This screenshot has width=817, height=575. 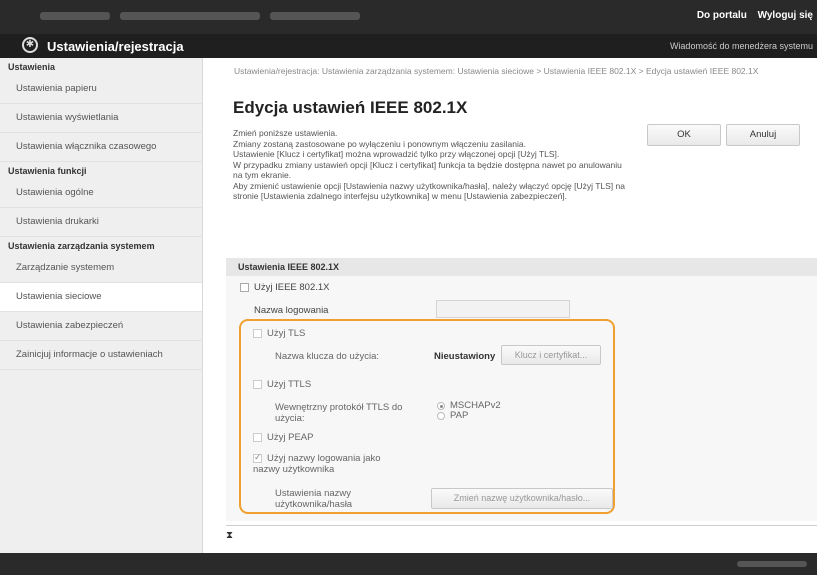 What do you see at coordinates (101, 193) in the screenshot?
I see `sidebar-item-general-settings: Ustawienia ogólne` at bounding box center [101, 193].